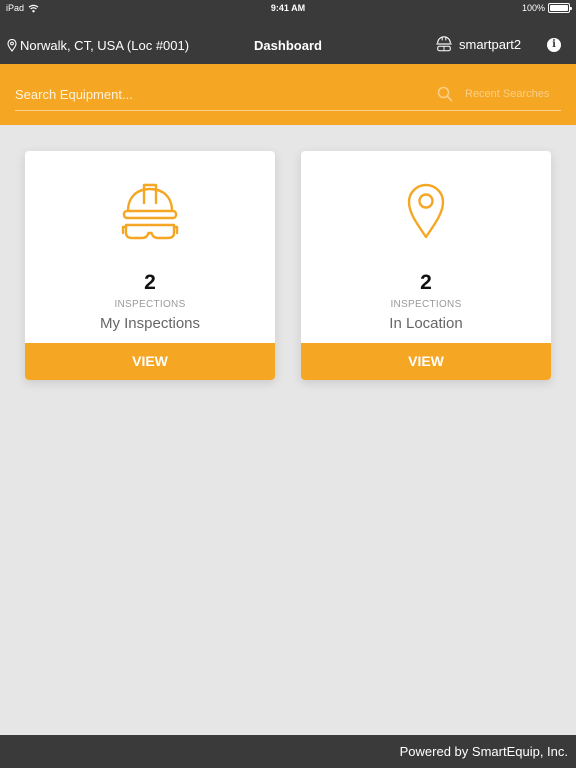  I want to click on user-profile-button: smartpart2, so click(478, 44).